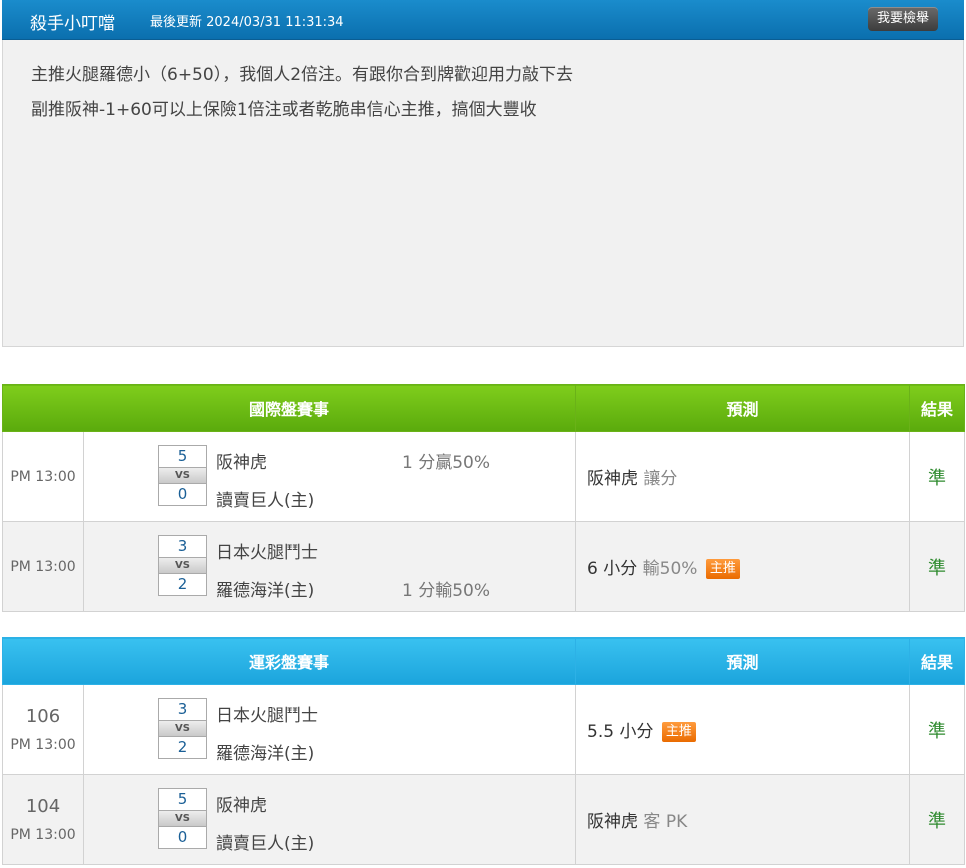  I want to click on game-time-cell: 104 PM 13:00, so click(43, 819).